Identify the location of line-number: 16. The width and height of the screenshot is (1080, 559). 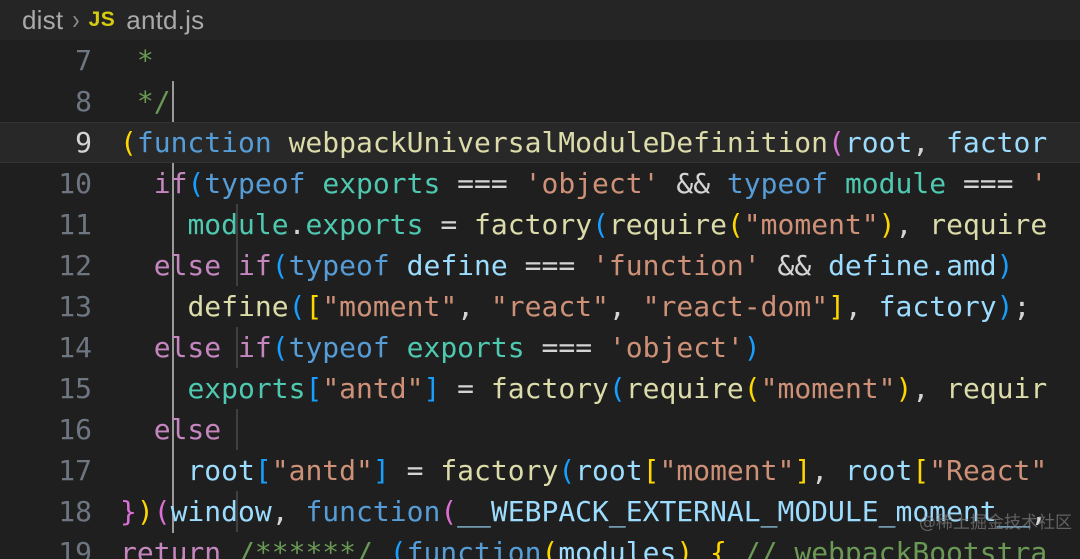
(75, 429).